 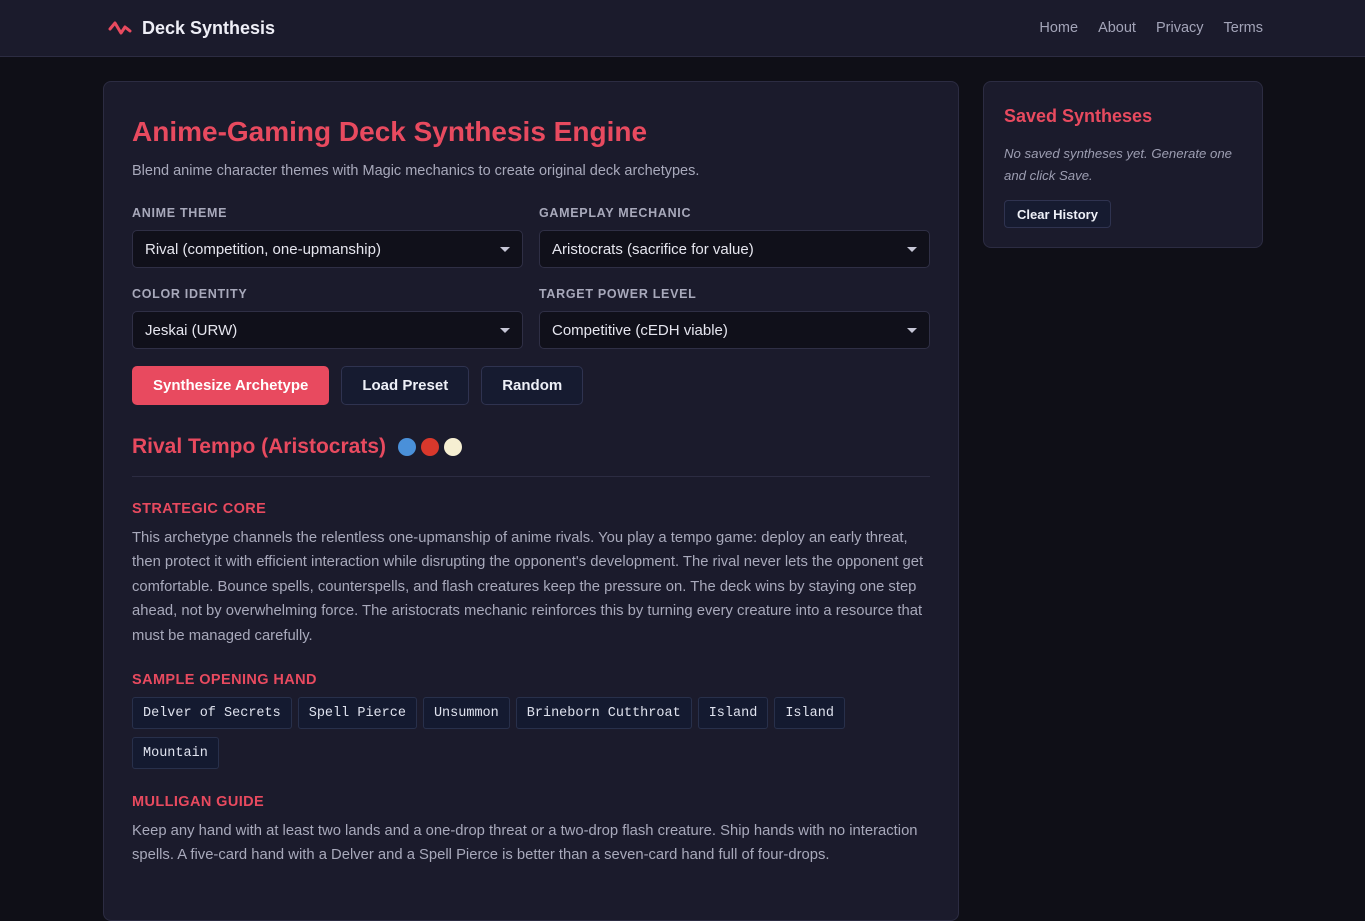 I want to click on nav-privacy: Privacy, so click(x=1180, y=28).